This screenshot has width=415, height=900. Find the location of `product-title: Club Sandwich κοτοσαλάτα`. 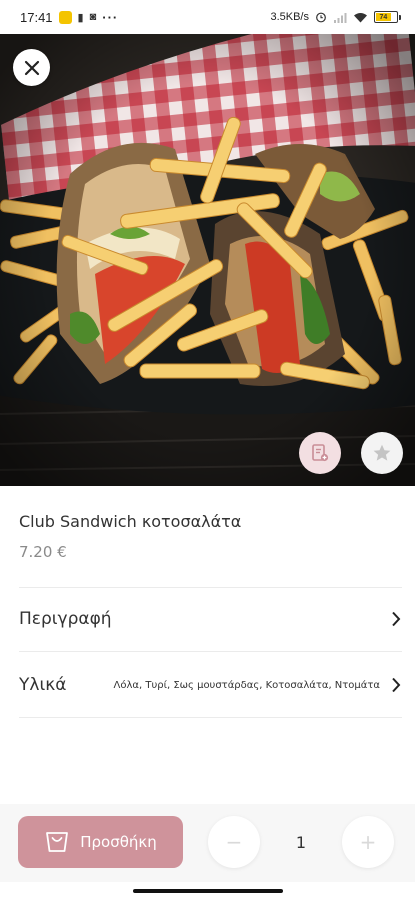

product-title: Club Sandwich κοτοσαλάτα is located at coordinates (130, 521).